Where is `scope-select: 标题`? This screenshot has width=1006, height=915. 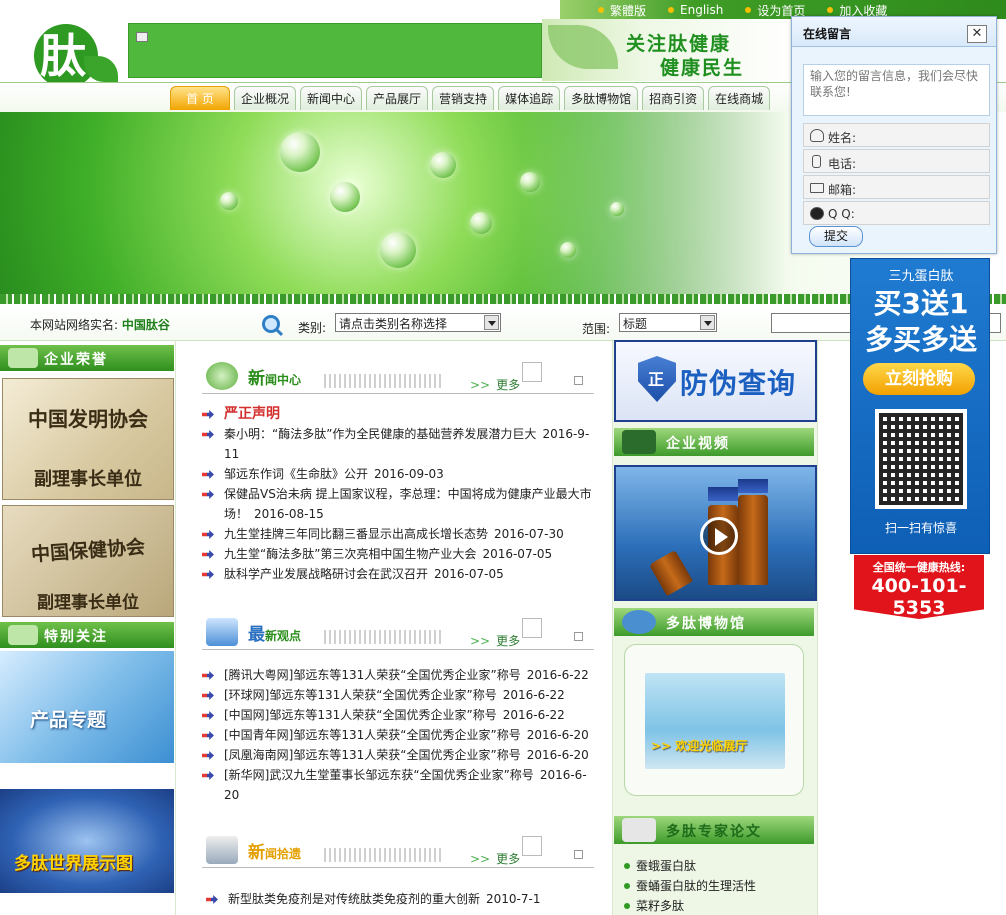
scope-select: 标题 is located at coordinates (668, 322).